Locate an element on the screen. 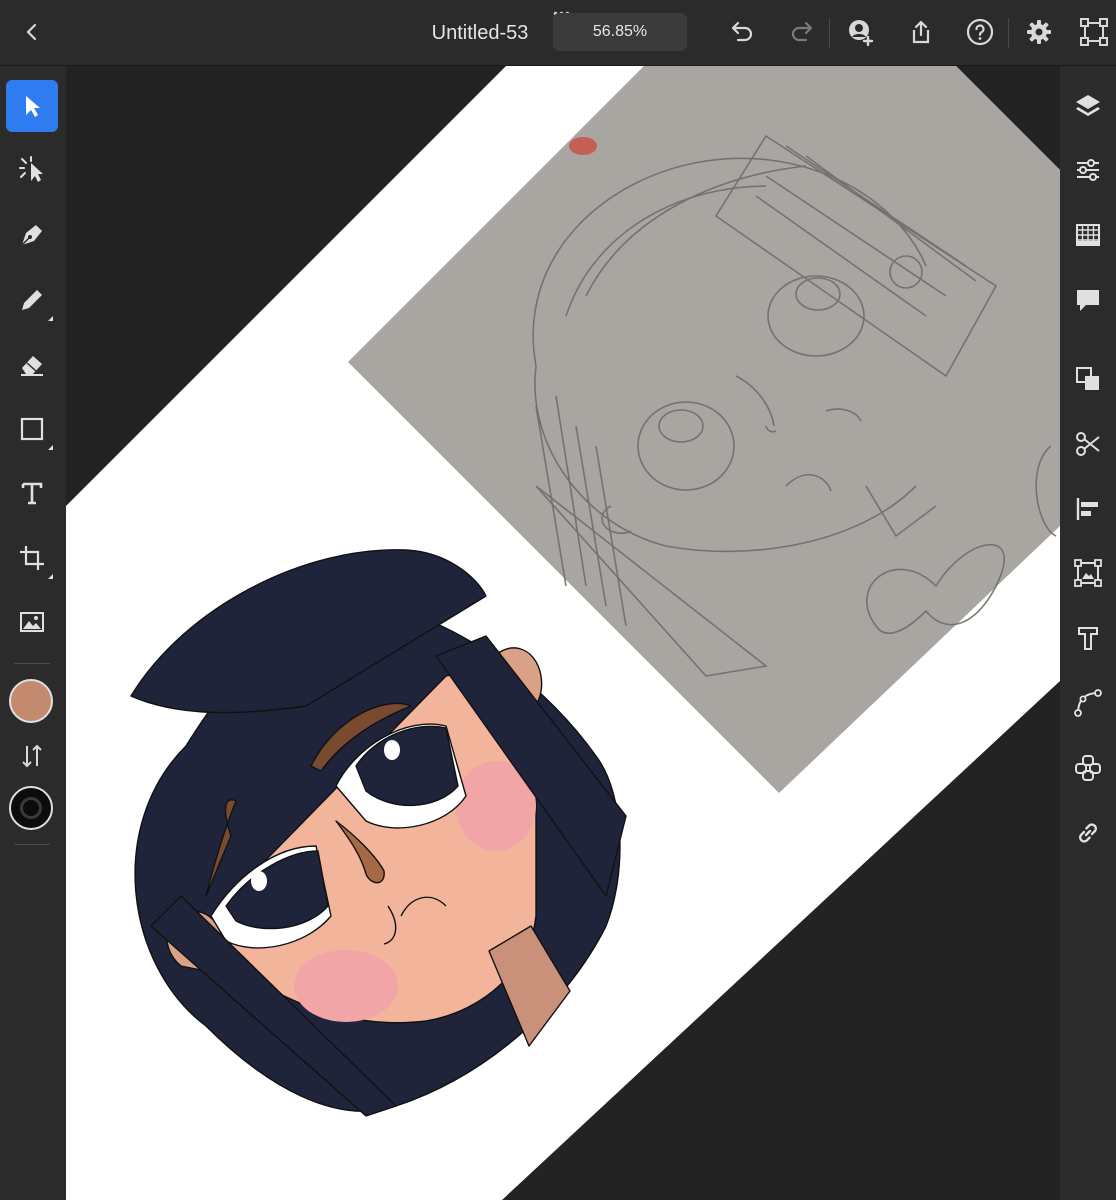  artboard-icon is located at coordinates (32, 558).